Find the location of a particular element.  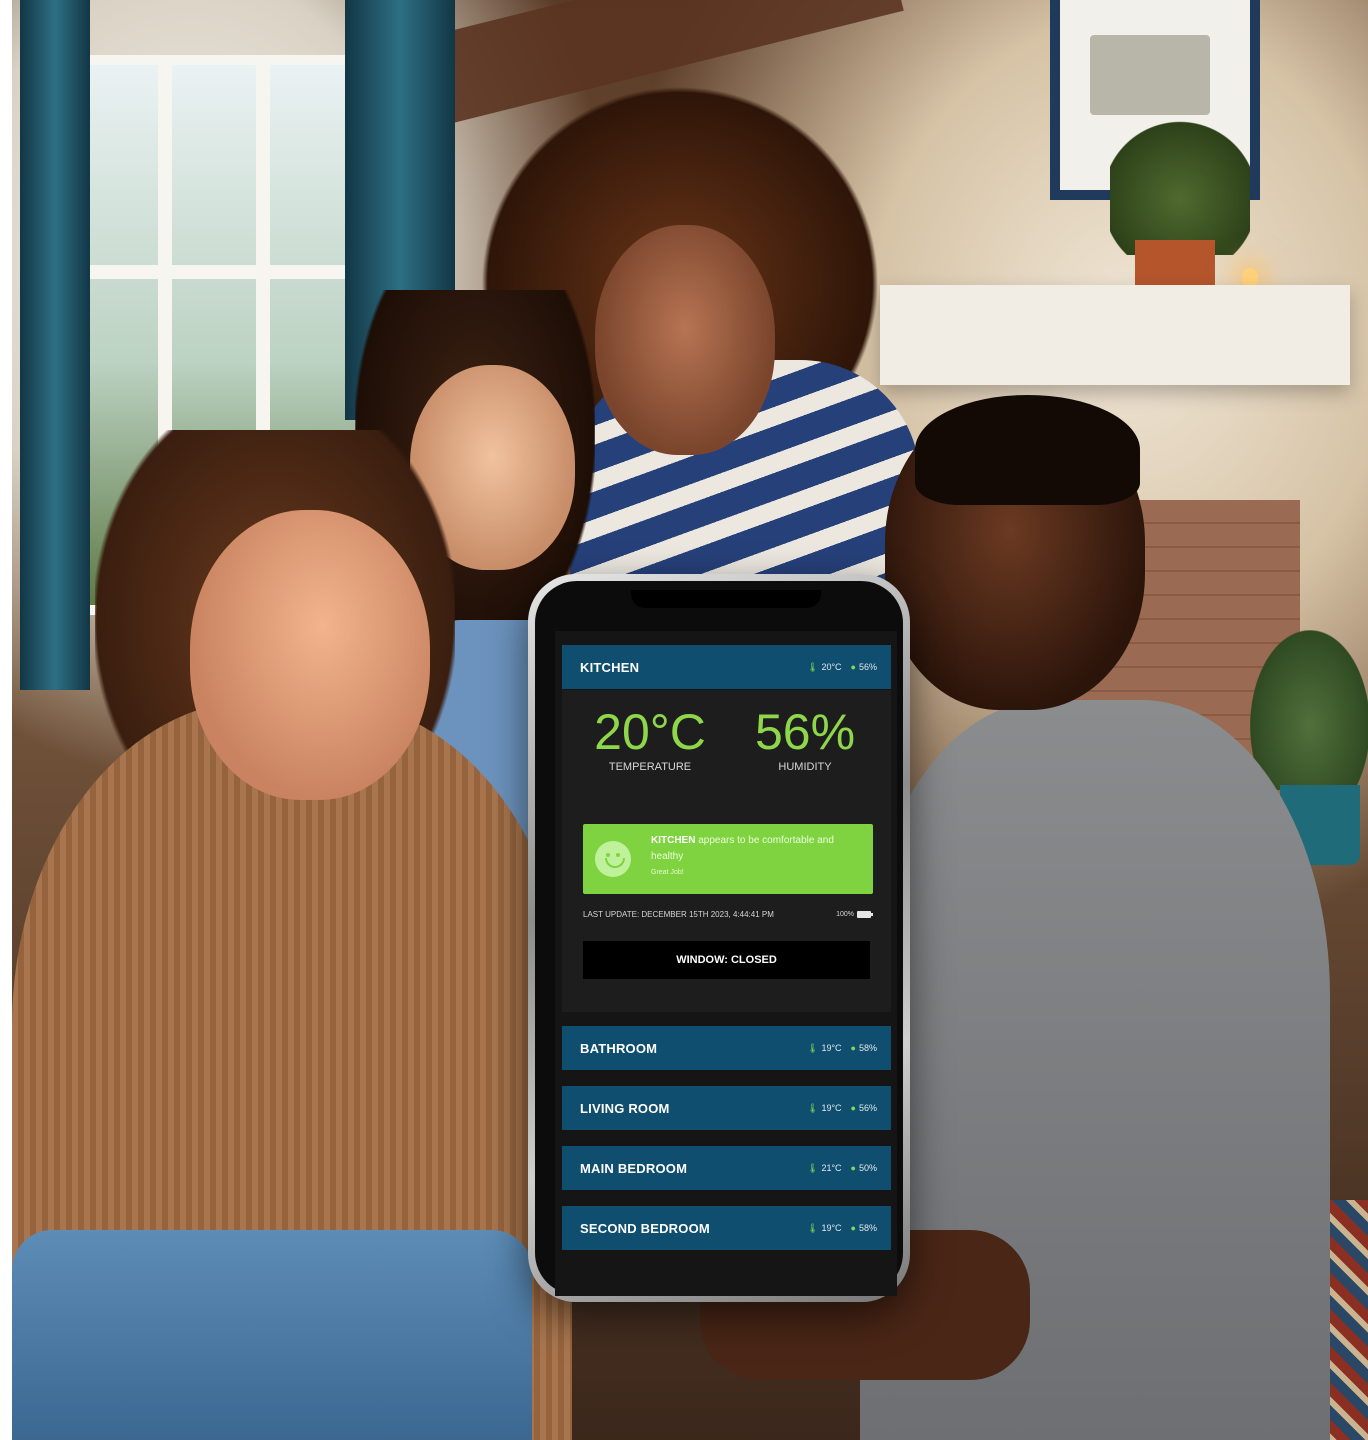

temperature-label: TEMPERATURE is located at coordinates (650, 767).